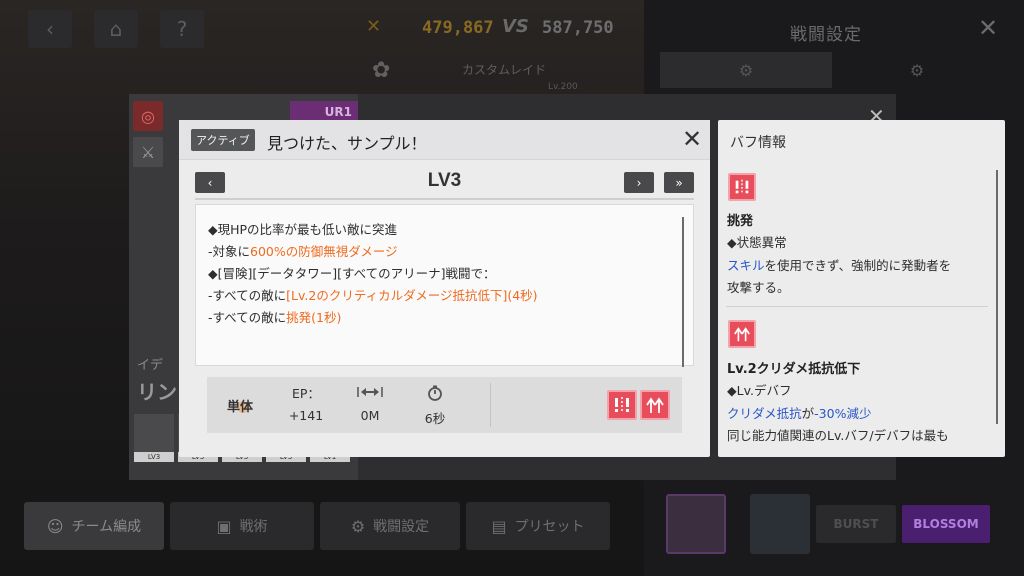  What do you see at coordinates (839, 265) in the screenshot?
I see `buff-desc: スキルを使用できず、強制的に発動者を` at bounding box center [839, 265].